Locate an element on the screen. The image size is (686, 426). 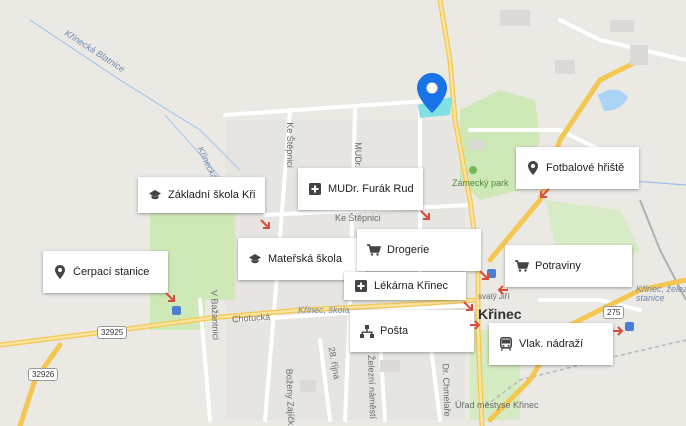
road-shield-275: 275 is located at coordinates (614, 312).